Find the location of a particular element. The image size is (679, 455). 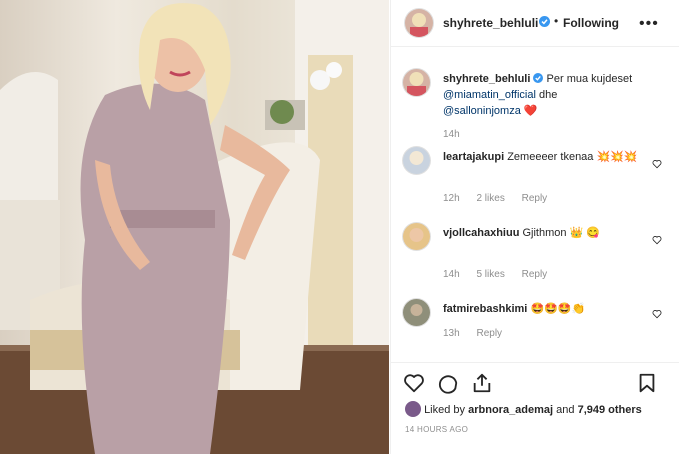

liker-username: arbnora_ademaj is located at coordinates (510, 410).